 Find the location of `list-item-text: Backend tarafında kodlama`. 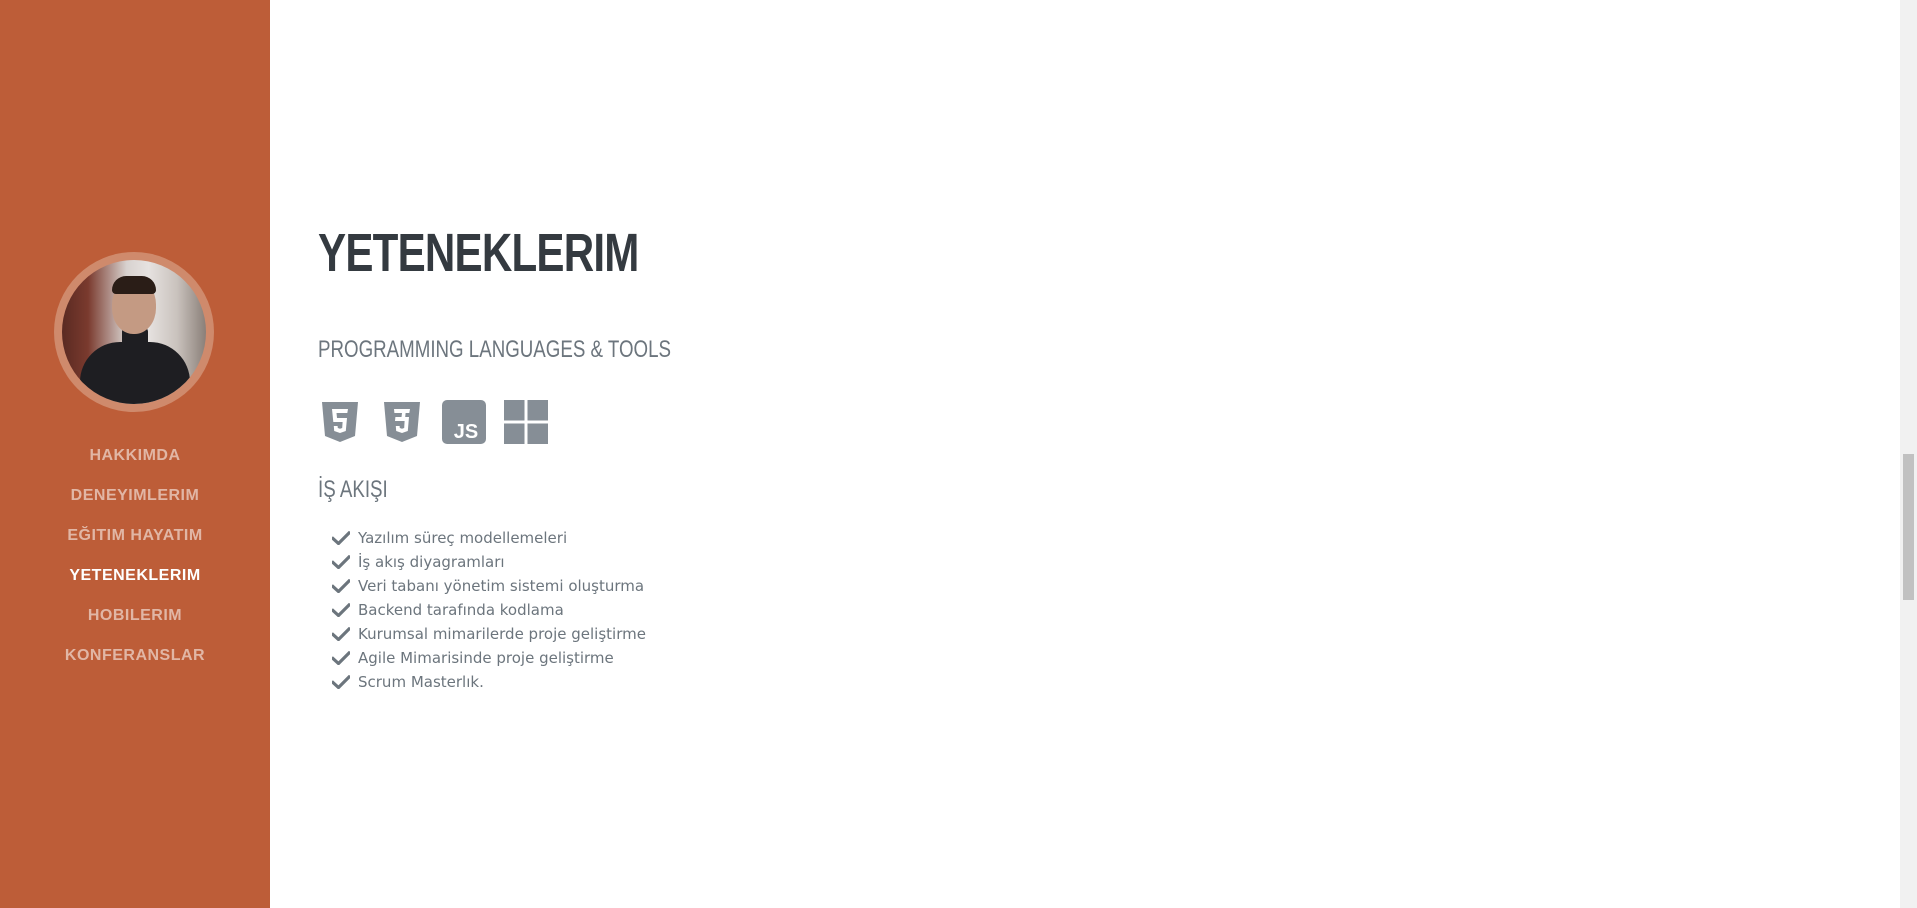

list-item-text: Backend tarafında kodlama is located at coordinates (461, 610).